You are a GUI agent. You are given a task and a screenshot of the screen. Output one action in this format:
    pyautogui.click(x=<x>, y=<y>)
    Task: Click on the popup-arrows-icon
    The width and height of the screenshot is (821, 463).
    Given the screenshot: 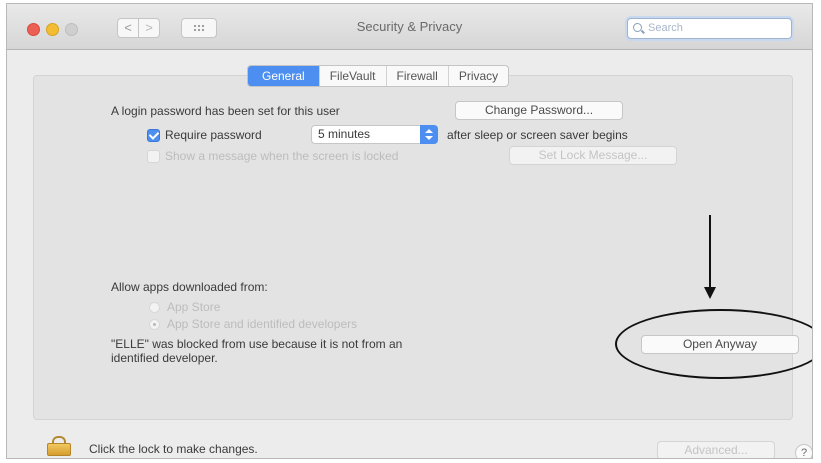 What is the action you would take?
    pyautogui.click(x=429, y=134)
    